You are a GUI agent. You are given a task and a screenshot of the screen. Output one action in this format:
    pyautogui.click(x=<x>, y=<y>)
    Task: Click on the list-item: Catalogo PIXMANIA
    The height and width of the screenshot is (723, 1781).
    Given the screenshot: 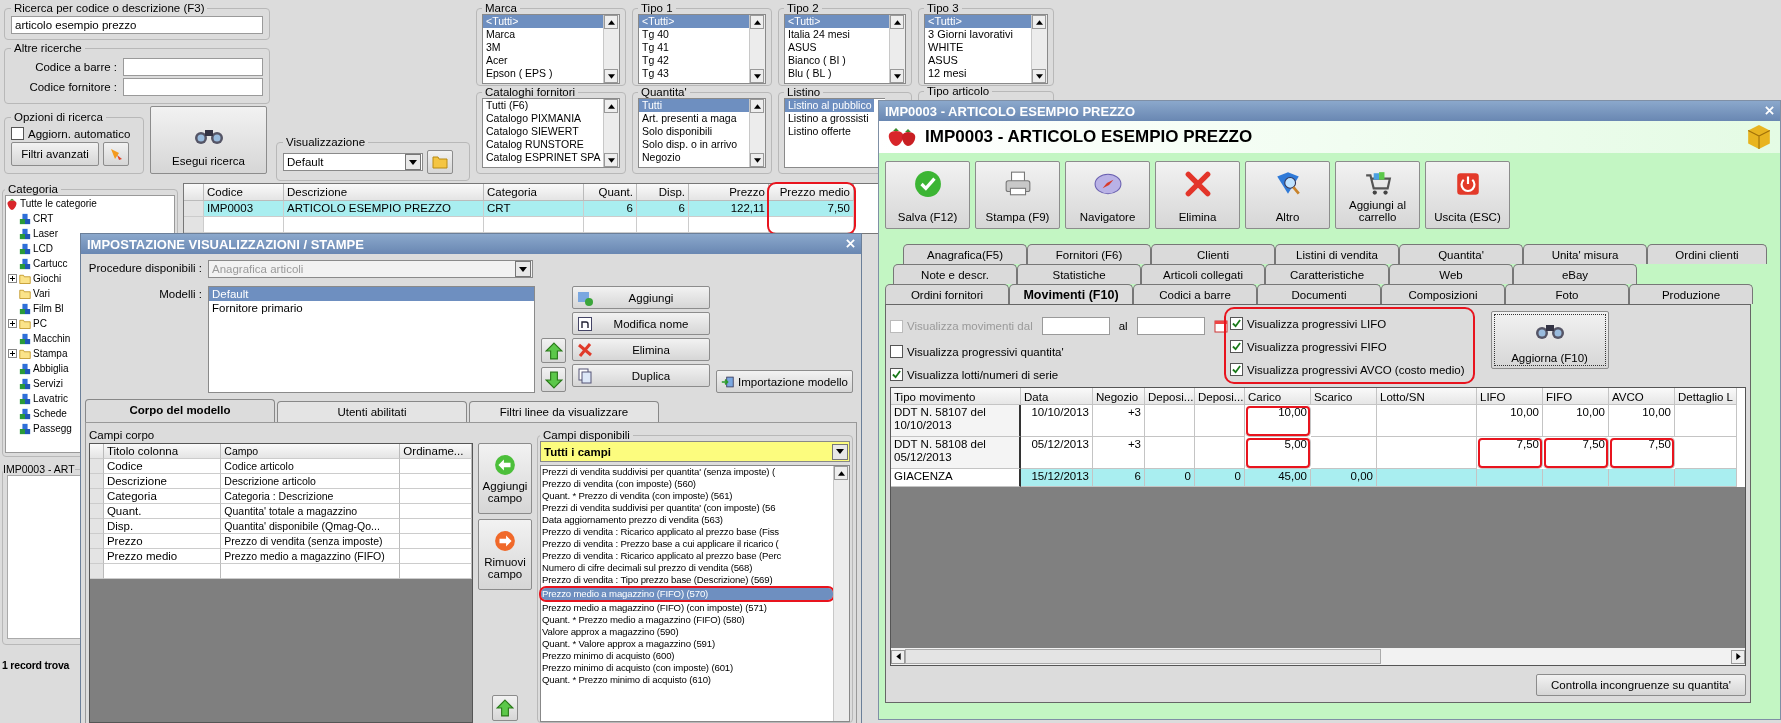 What is the action you would take?
    pyautogui.click(x=543, y=118)
    